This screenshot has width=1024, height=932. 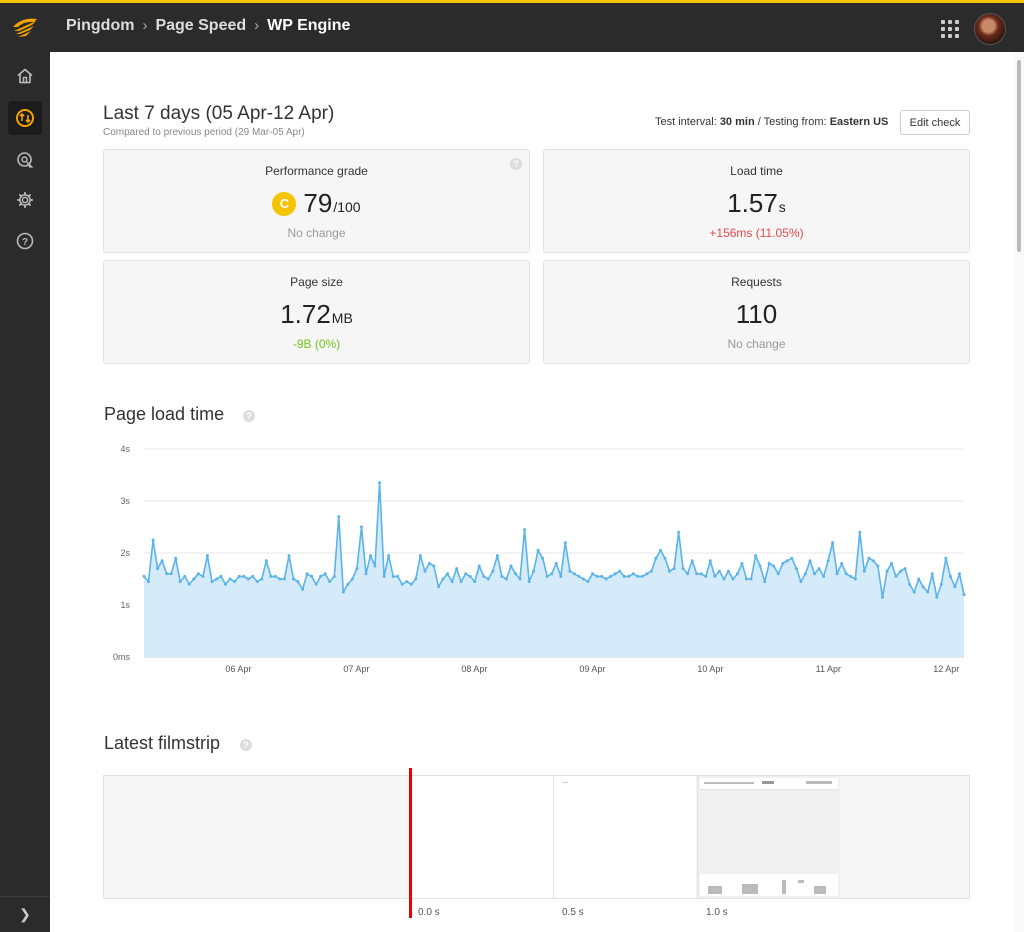 I want to click on sidebar-item-help: ?, so click(x=25, y=241).